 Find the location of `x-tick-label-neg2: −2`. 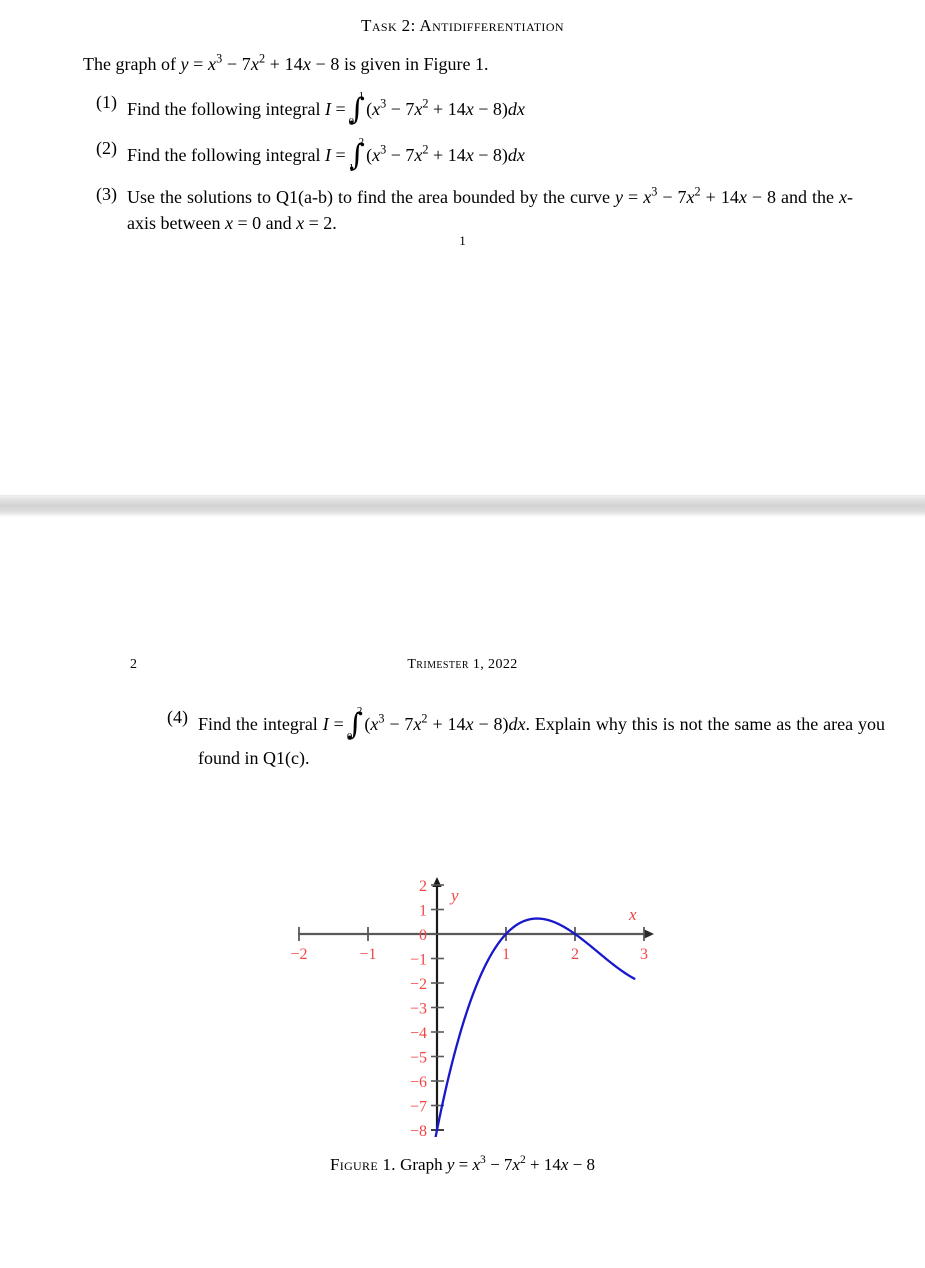

x-tick-label-neg2: −2 is located at coordinates (298, 954).